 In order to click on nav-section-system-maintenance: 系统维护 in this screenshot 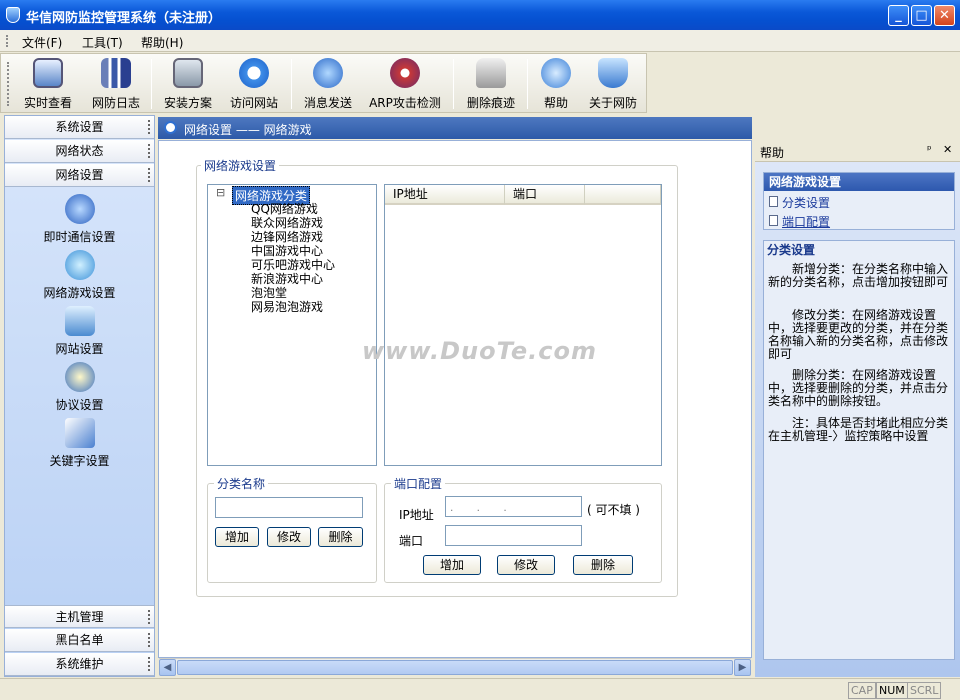, I will do `click(79, 664)`.